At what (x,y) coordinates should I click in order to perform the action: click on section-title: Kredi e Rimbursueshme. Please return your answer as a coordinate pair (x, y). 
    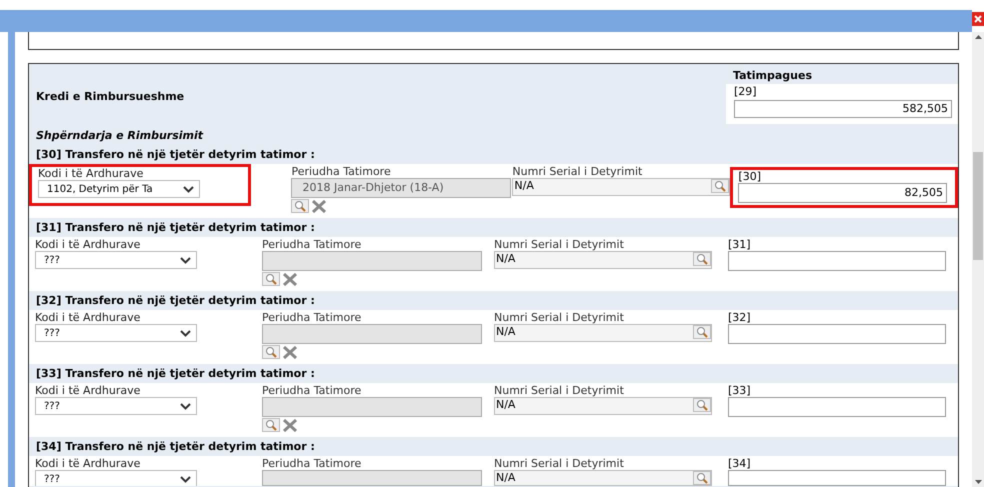
    Looking at the image, I should click on (110, 97).